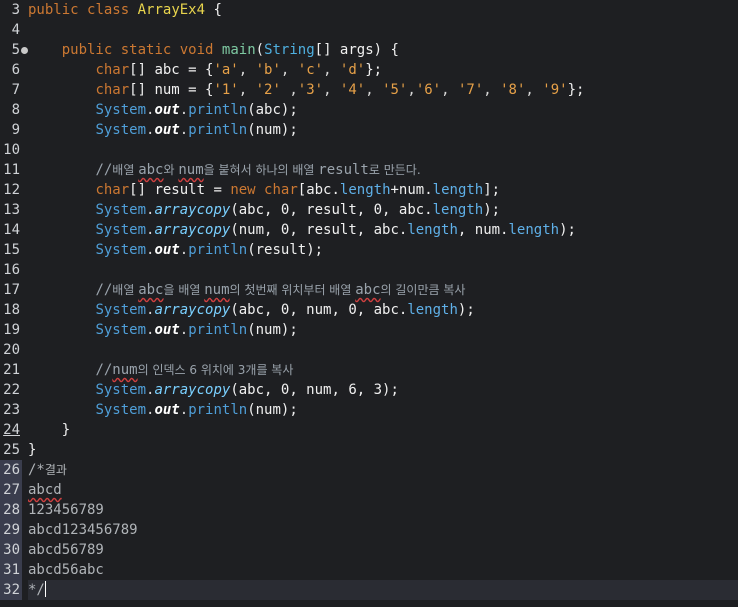 The height and width of the screenshot is (607, 738). What do you see at coordinates (66, 430) in the screenshot?
I see `code-text: }` at bounding box center [66, 430].